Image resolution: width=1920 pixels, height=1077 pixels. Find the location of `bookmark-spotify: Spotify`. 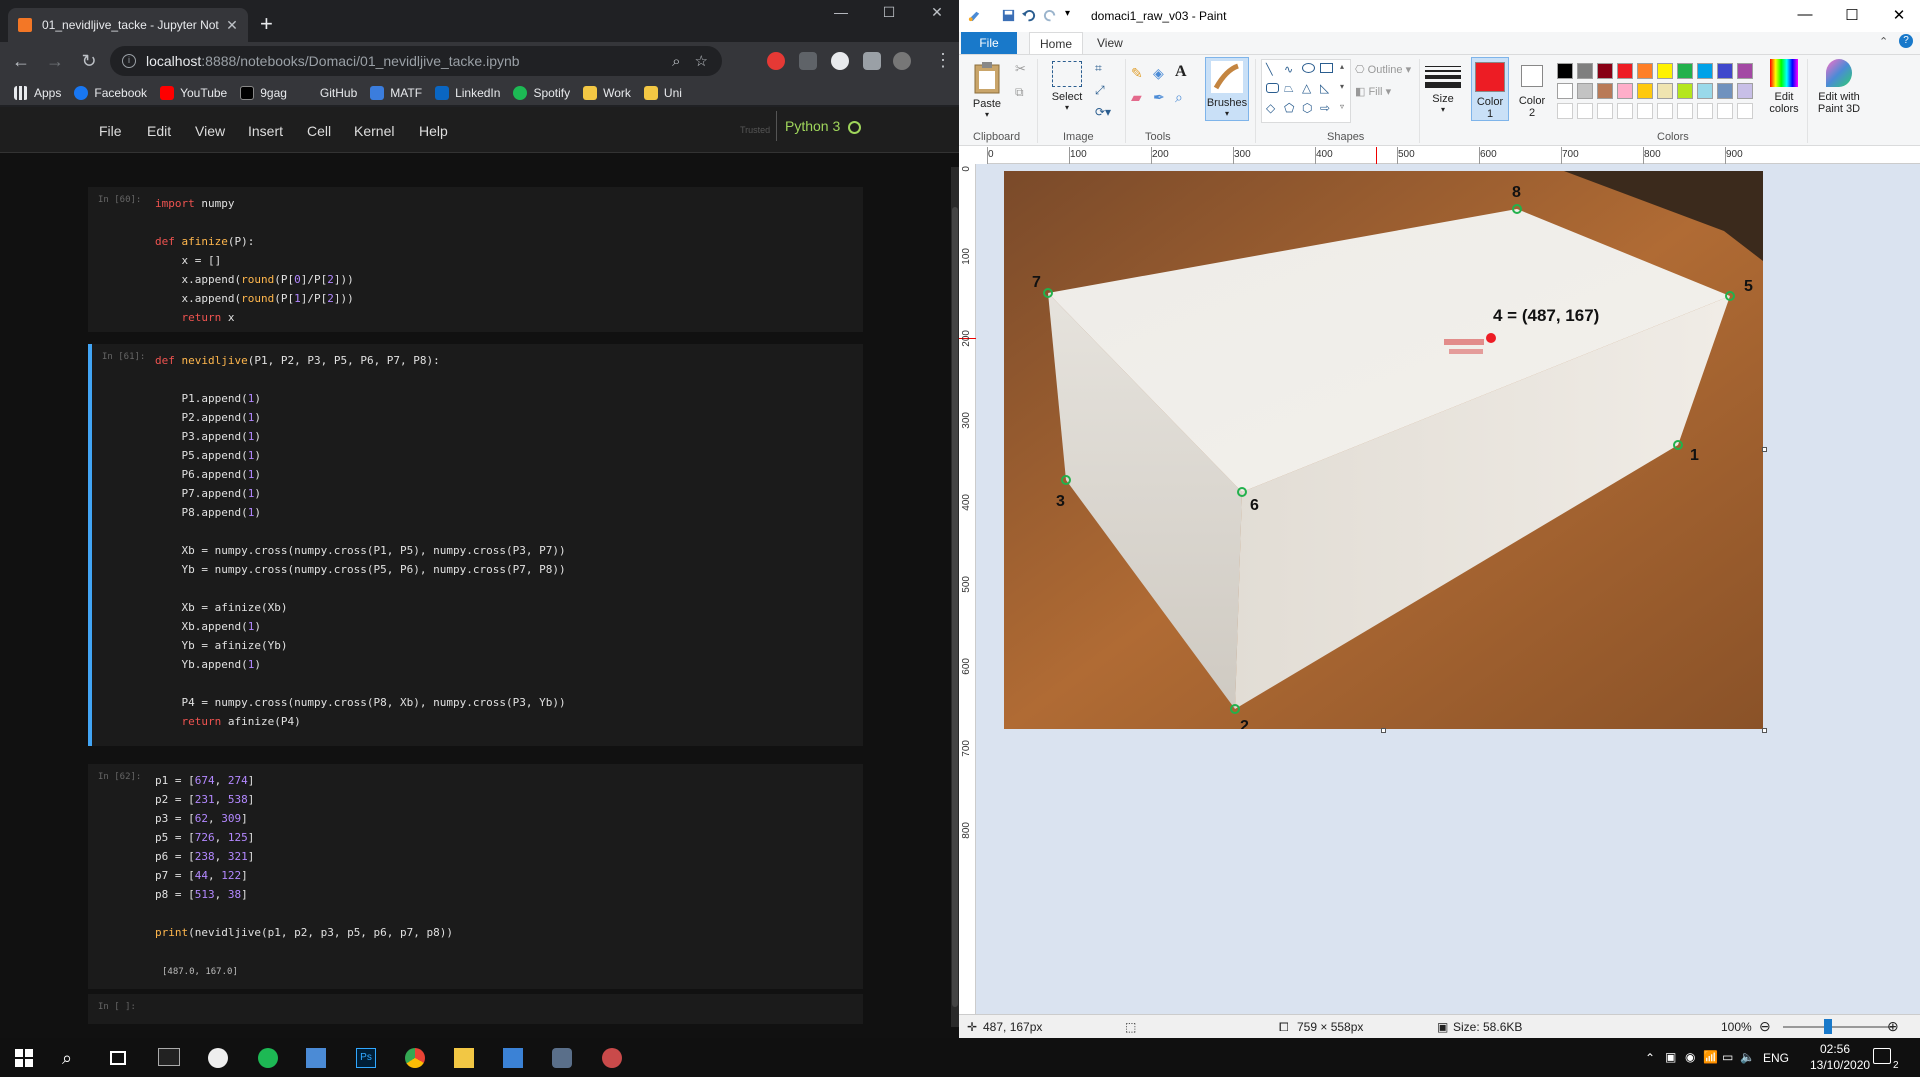

bookmark-spotify: Spotify is located at coordinates (541, 92).